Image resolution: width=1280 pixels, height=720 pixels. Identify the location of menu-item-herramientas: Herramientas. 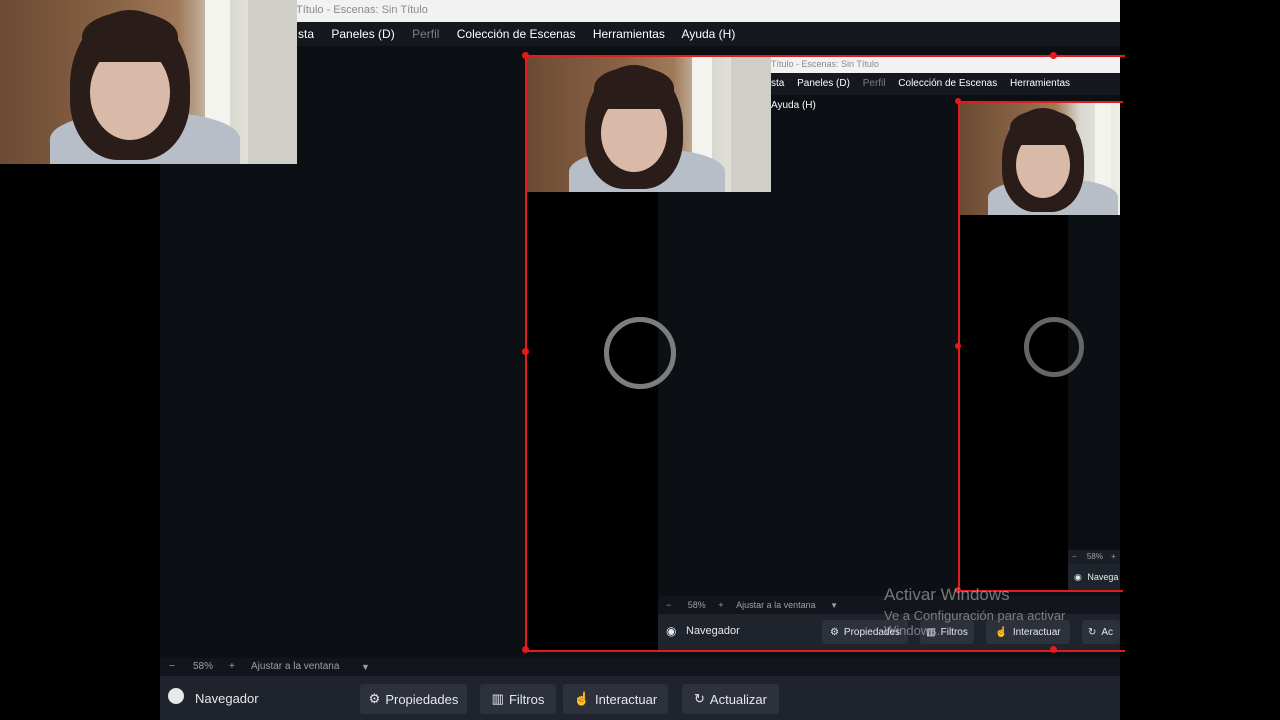
(629, 34).